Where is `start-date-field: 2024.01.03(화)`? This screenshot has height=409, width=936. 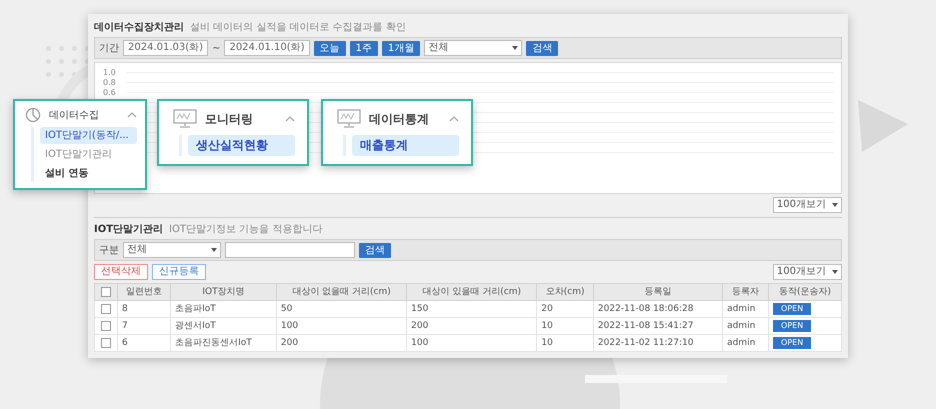
start-date-field: 2024.01.03(화) is located at coordinates (165, 48).